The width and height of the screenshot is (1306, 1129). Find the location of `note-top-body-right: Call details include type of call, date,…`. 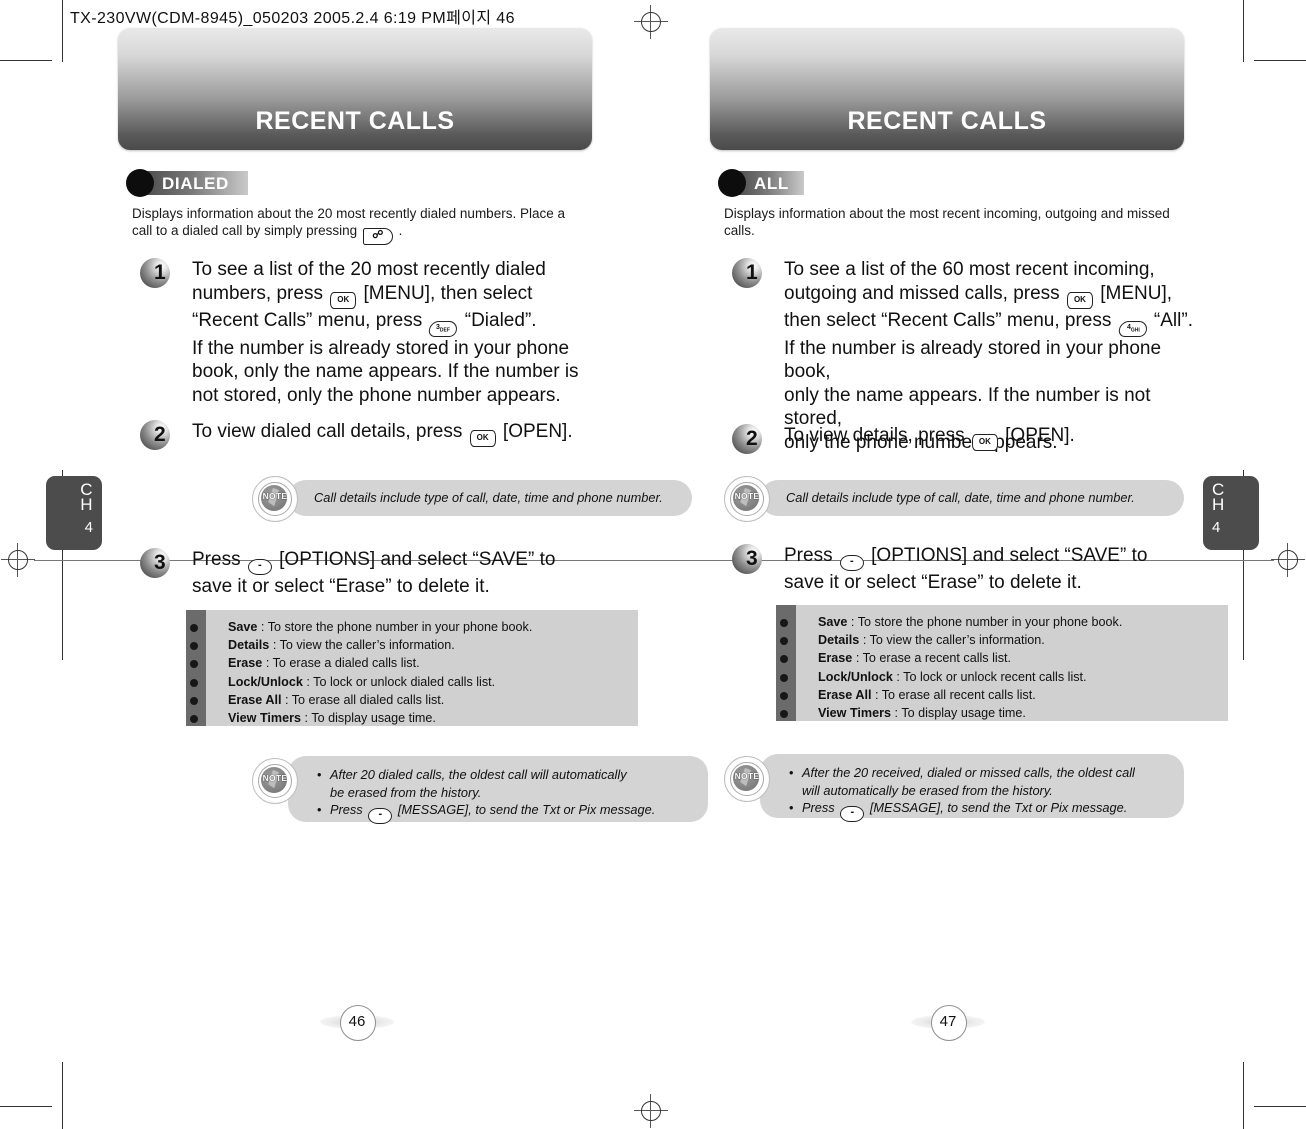

note-top-body-right: Call details include type of call, date,… is located at coordinates (972, 498).